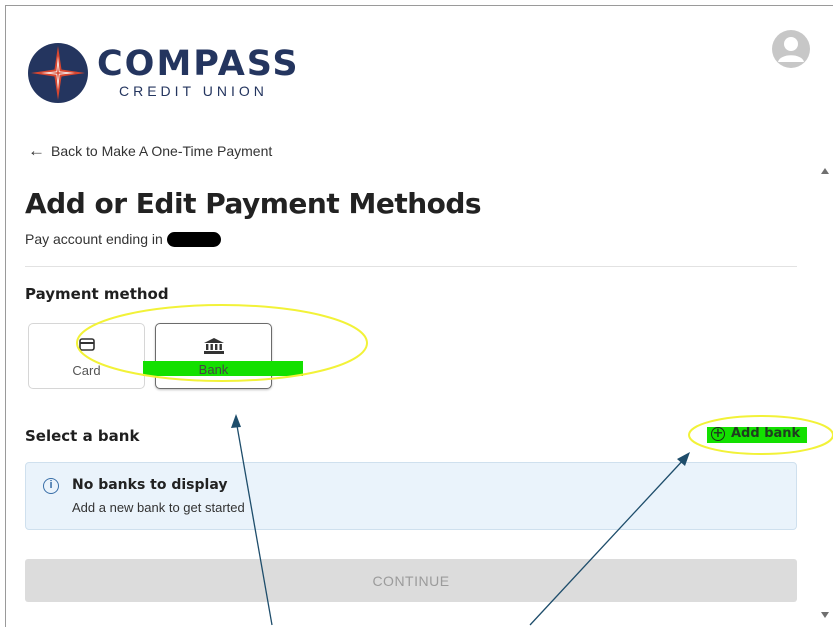 The width and height of the screenshot is (833, 627). What do you see at coordinates (86, 344) in the screenshot?
I see `credit-card-icon` at bounding box center [86, 344].